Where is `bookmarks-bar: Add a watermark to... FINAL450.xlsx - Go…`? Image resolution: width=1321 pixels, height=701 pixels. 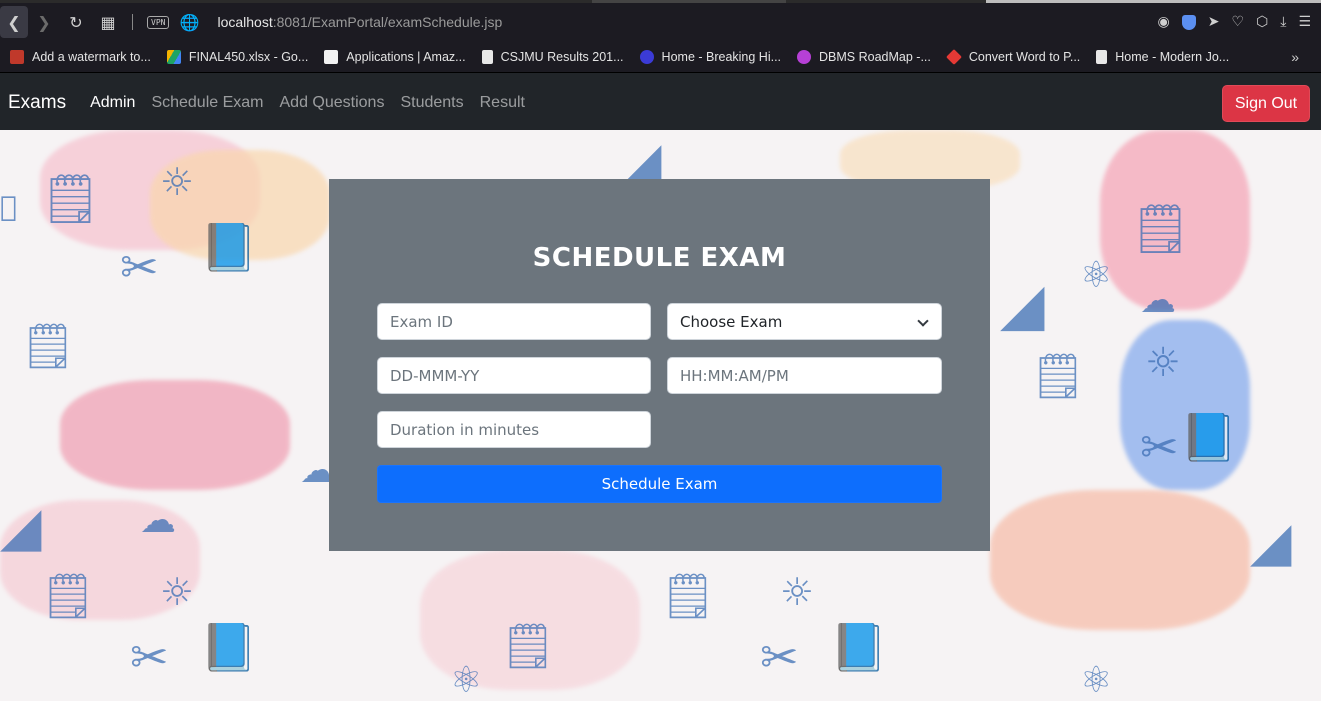
bookmarks-bar: Add a watermark to... FINAL450.xlsx - Go… is located at coordinates (660, 57).